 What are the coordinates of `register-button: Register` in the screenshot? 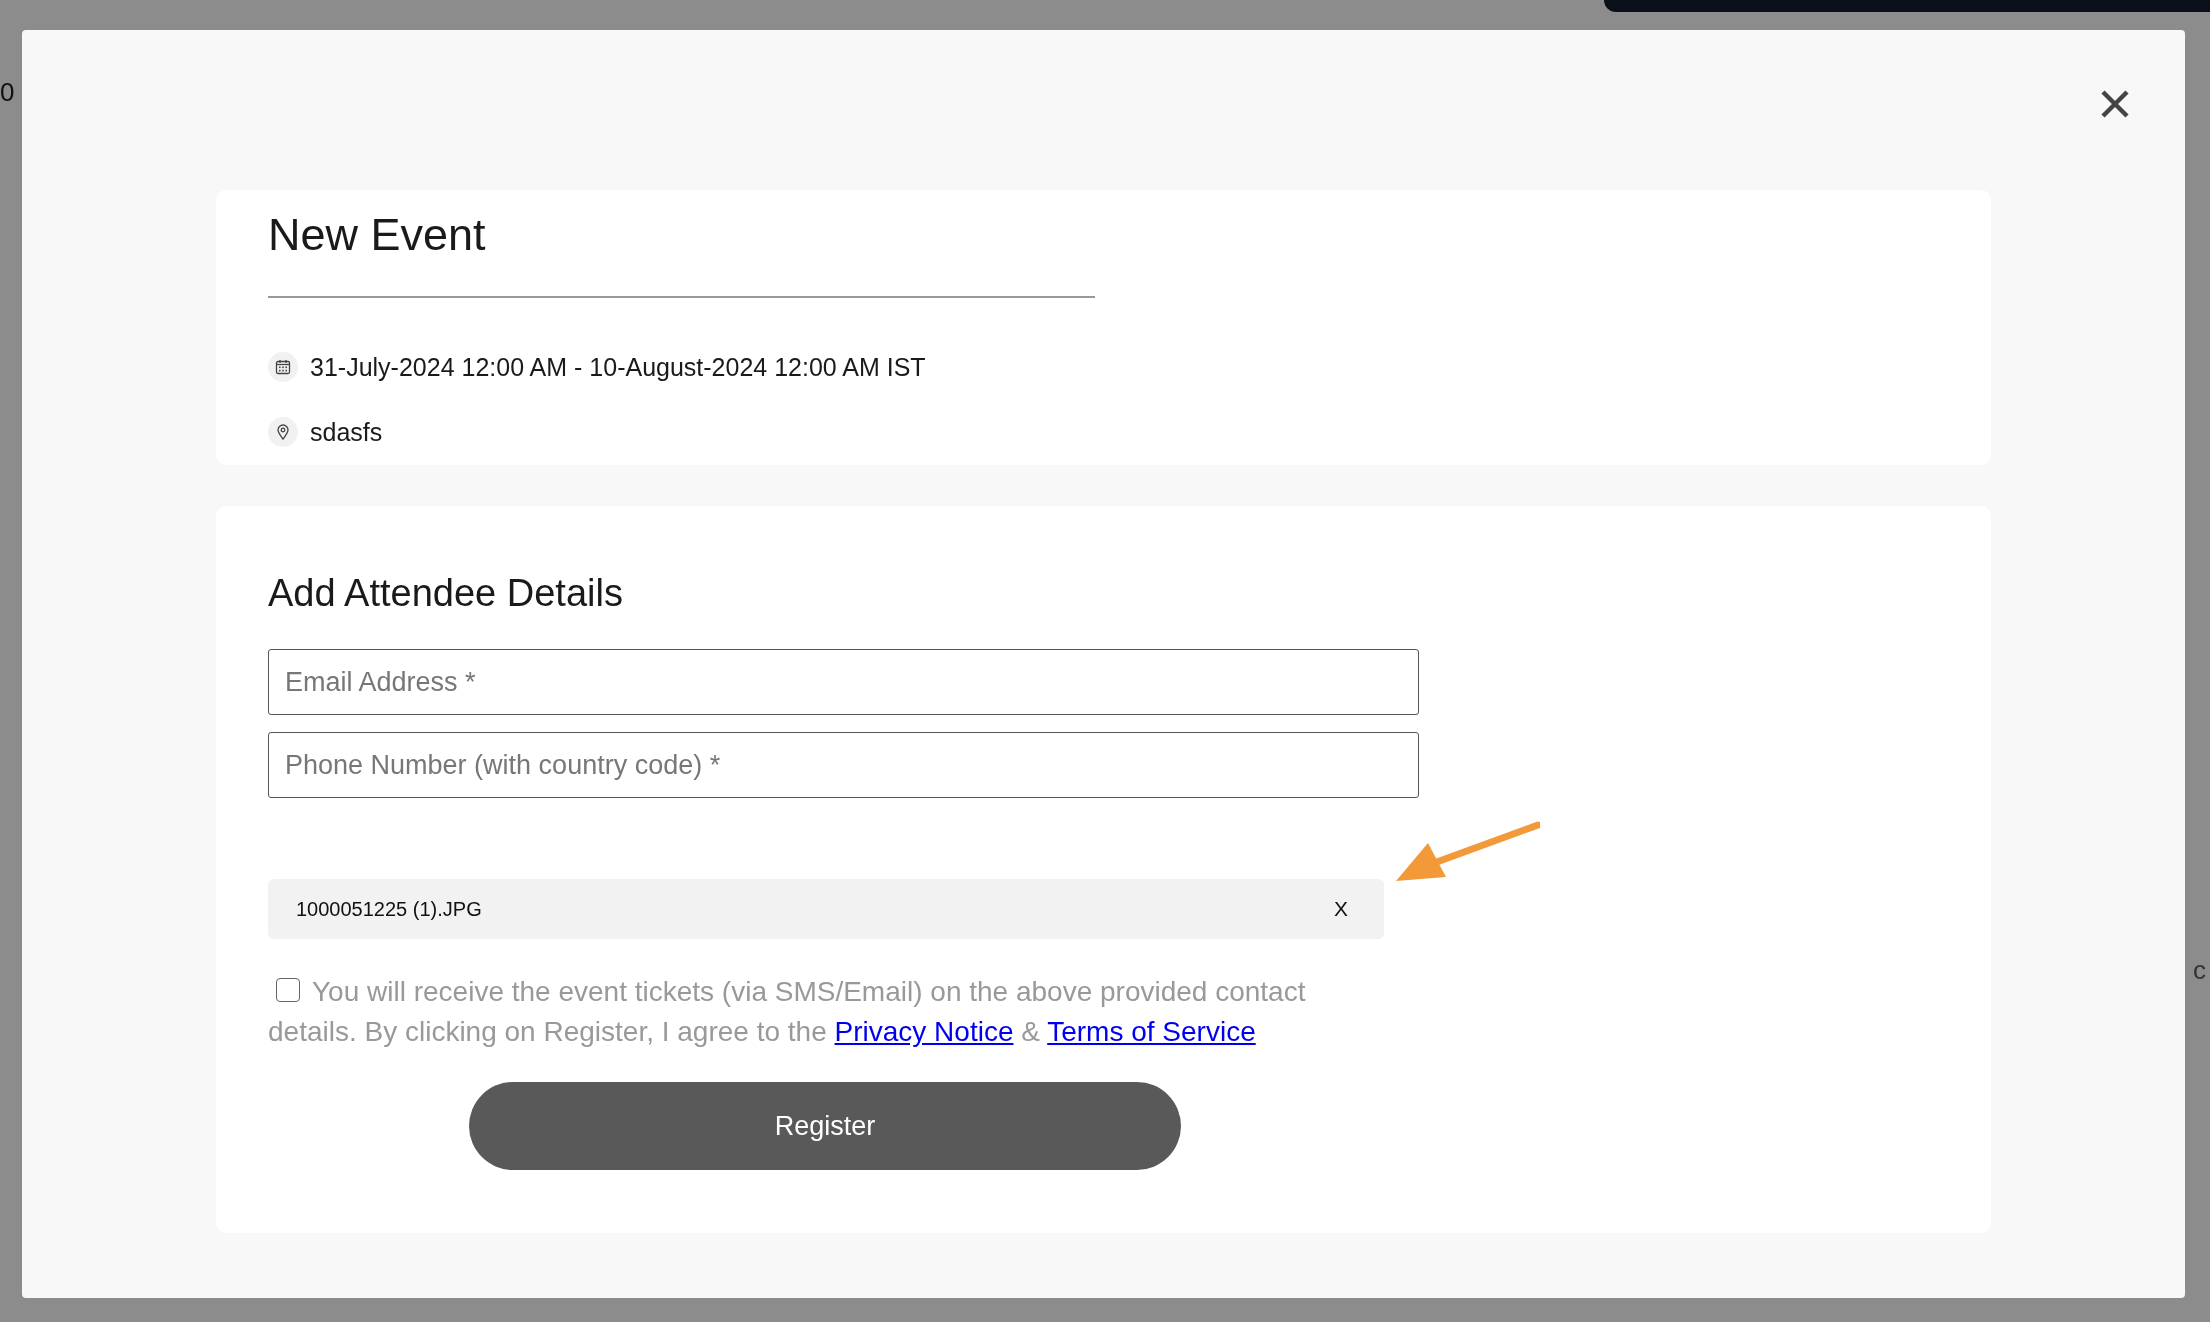 It's located at (825, 1126).